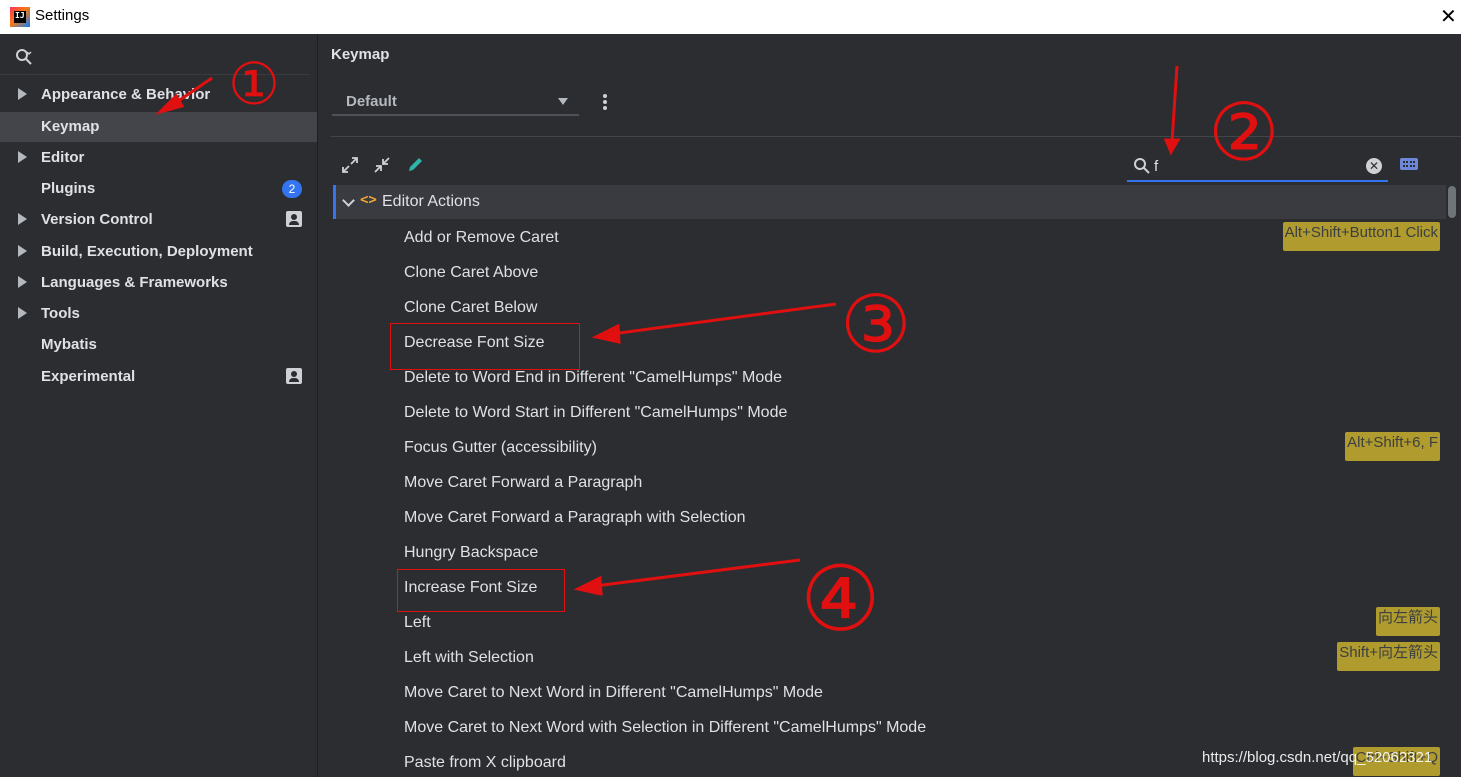 This screenshot has height=777, width=1461. What do you see at coordinates (1361, 236) in the screenshot?
I see `shortcut-badge: Alt+Shift+Button1 Click` at bounding box center [1361, 236].